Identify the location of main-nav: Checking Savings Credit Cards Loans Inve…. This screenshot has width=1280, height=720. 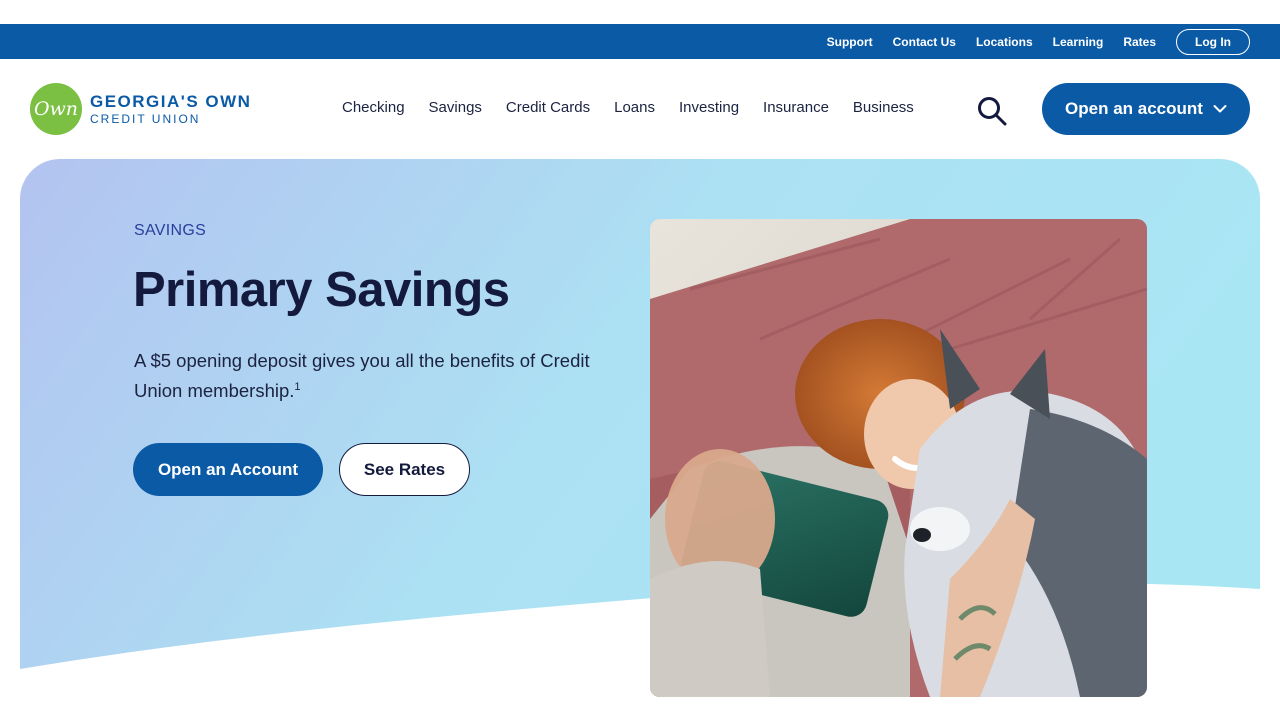
(640, 107).